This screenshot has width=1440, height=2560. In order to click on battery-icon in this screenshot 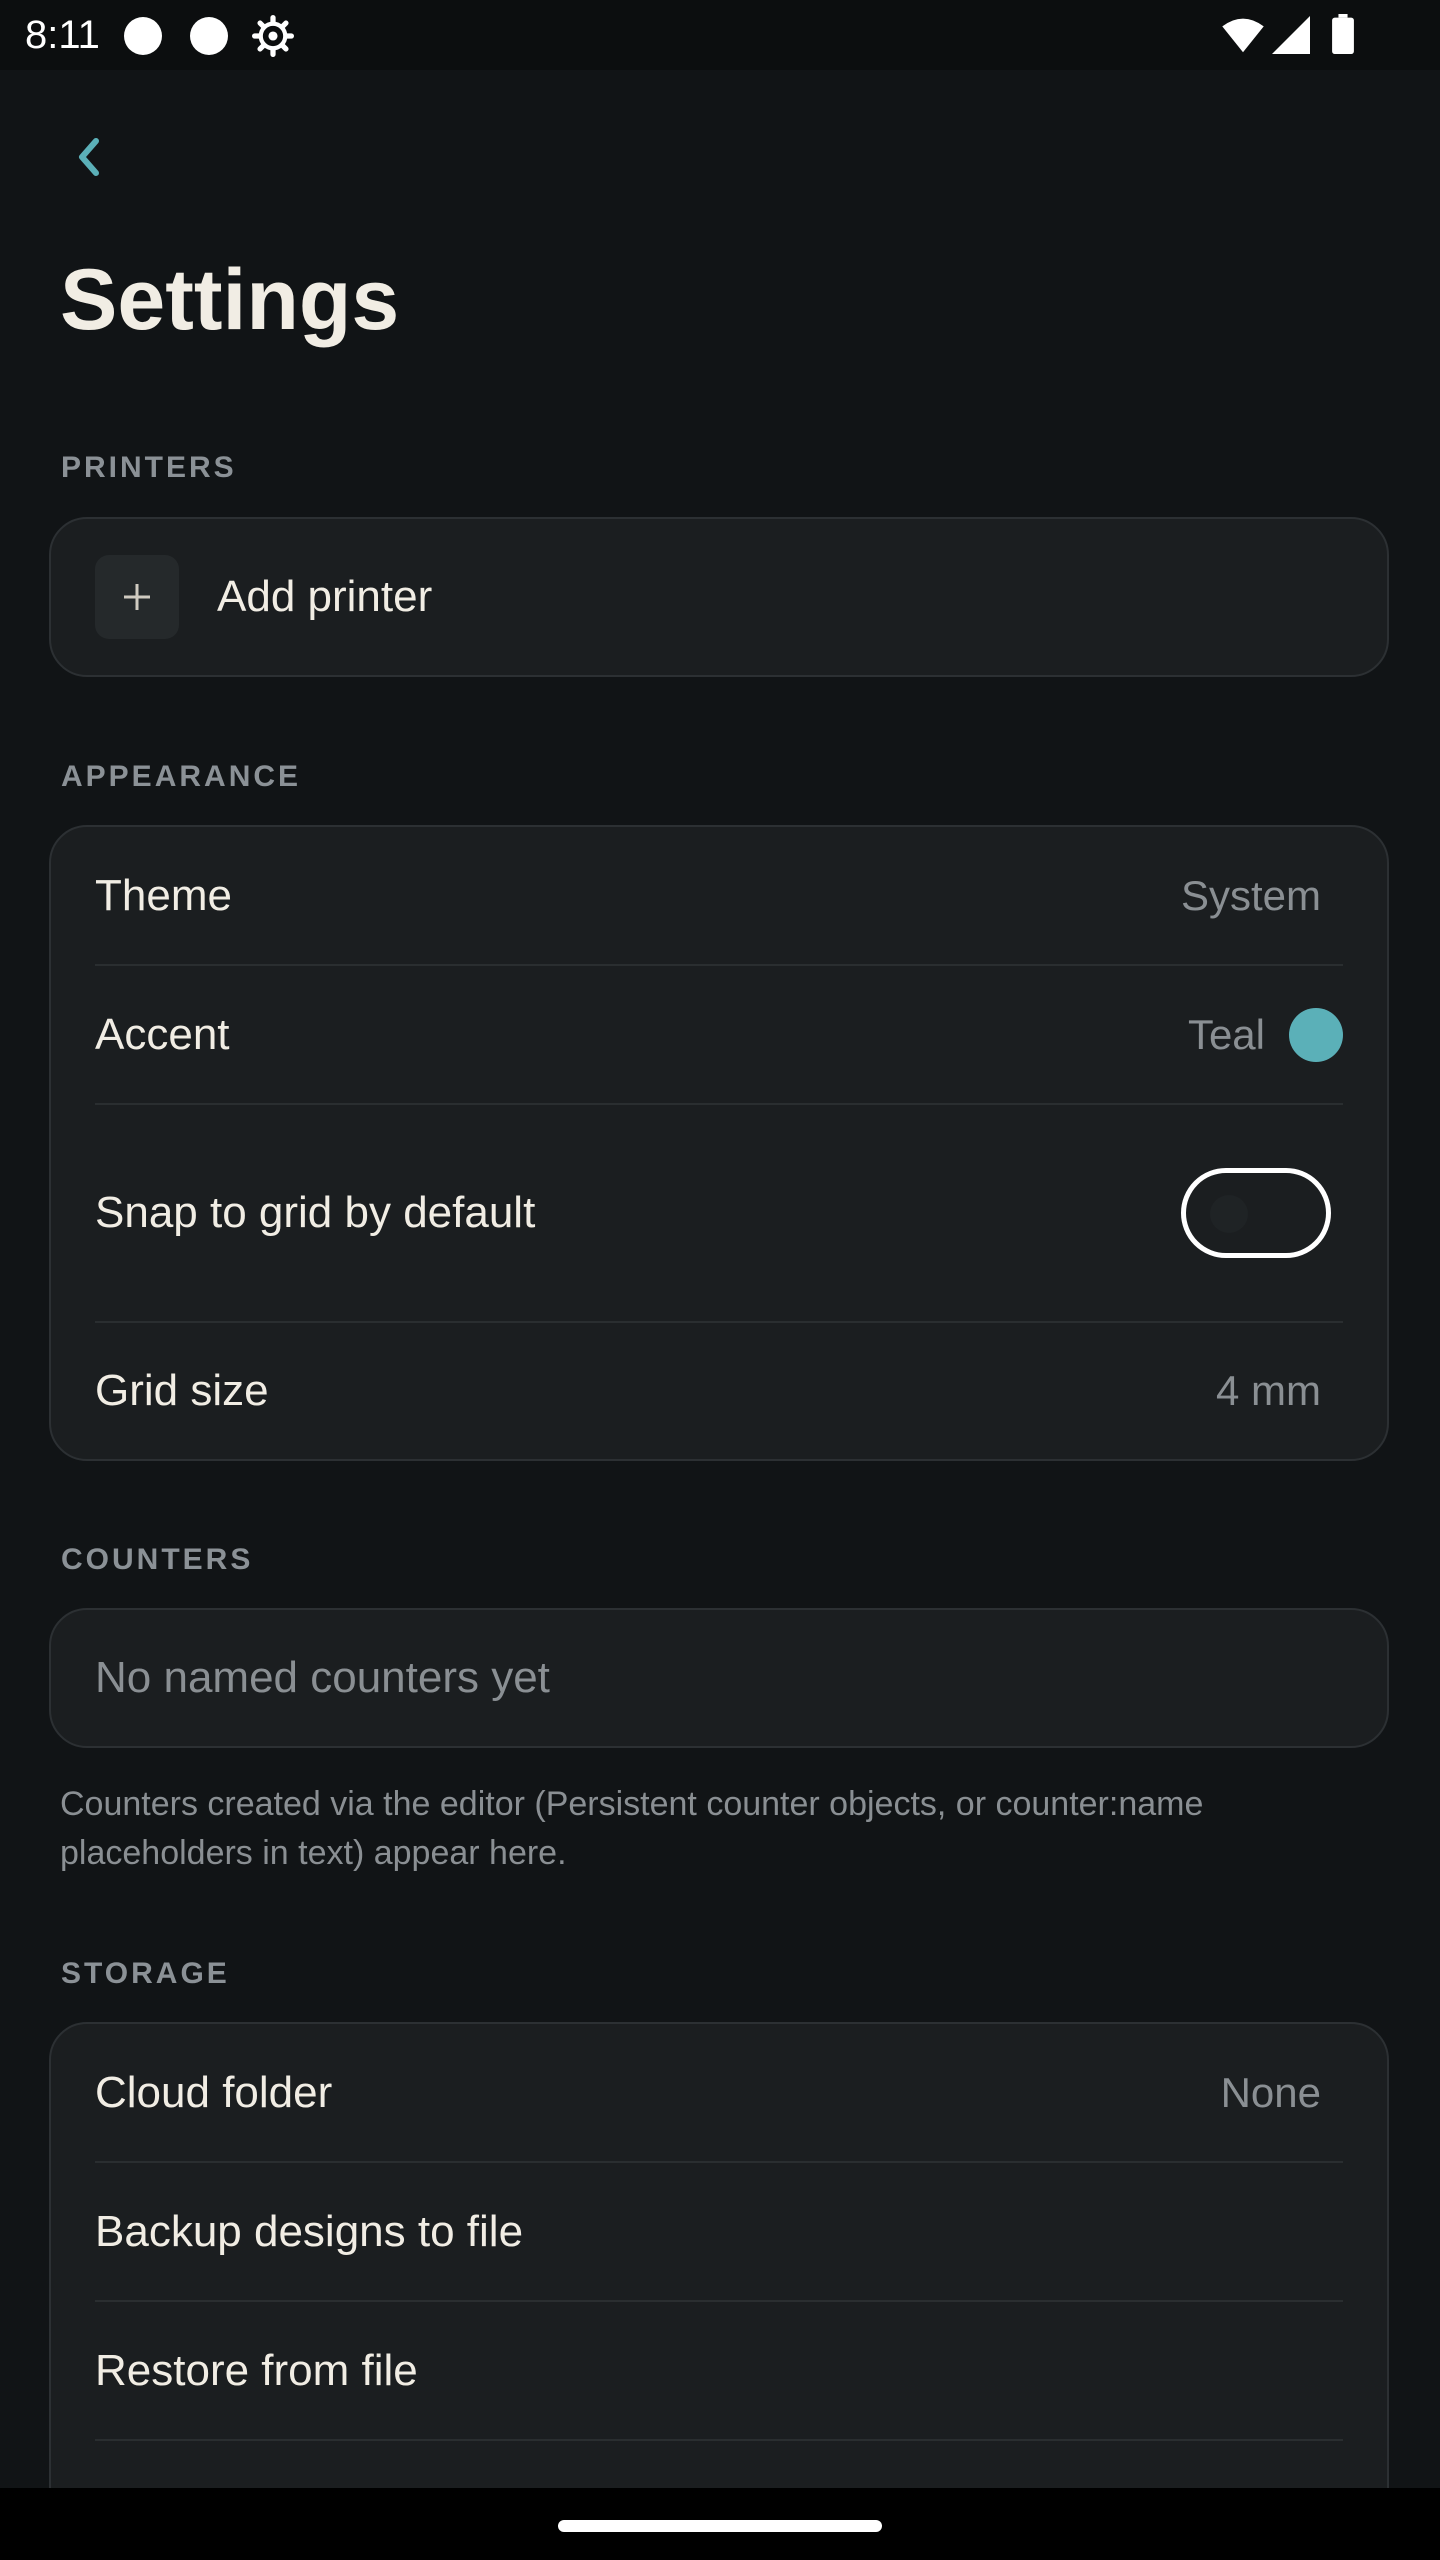, I will do `click(1343, 34)`.